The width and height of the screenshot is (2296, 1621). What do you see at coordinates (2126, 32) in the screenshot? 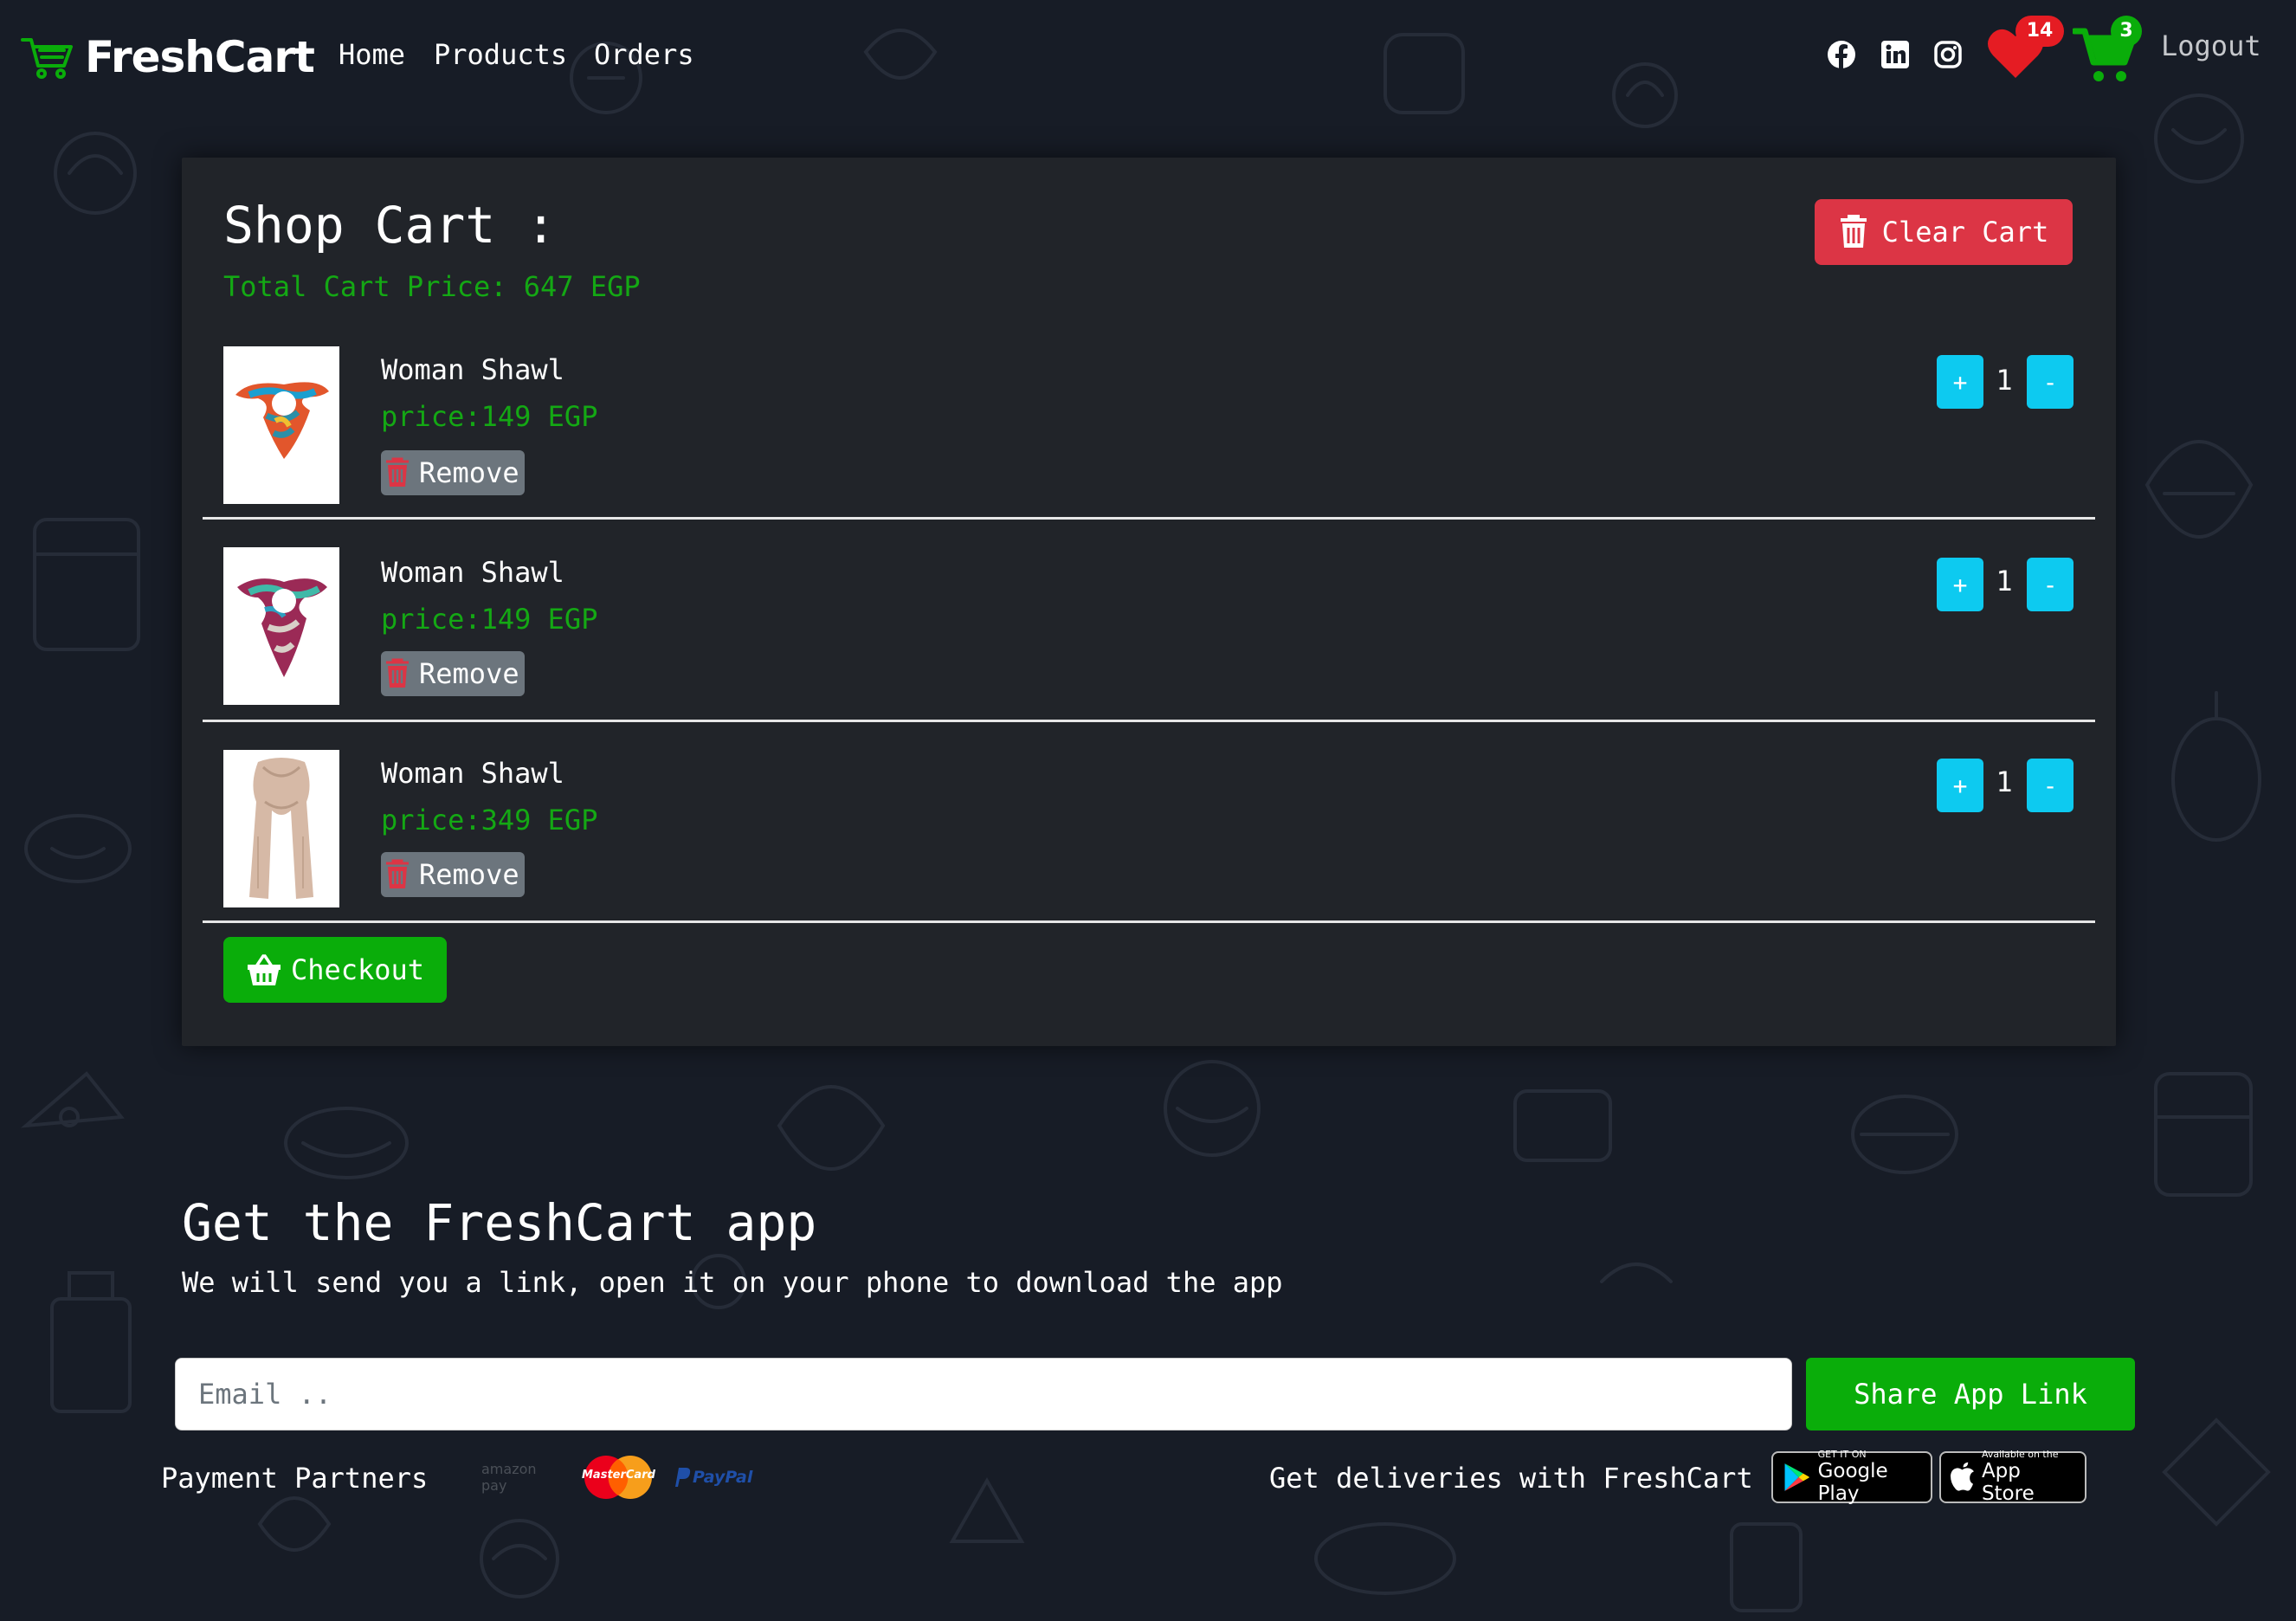
I see `cart-count-badge: 3` at bounding box center [2126, 32].